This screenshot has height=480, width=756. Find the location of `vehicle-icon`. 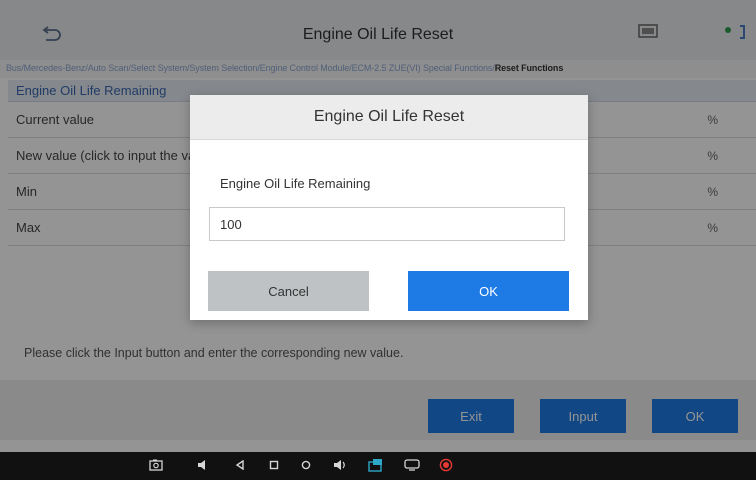

vehicle-icon is located at coordinates (376, 465).